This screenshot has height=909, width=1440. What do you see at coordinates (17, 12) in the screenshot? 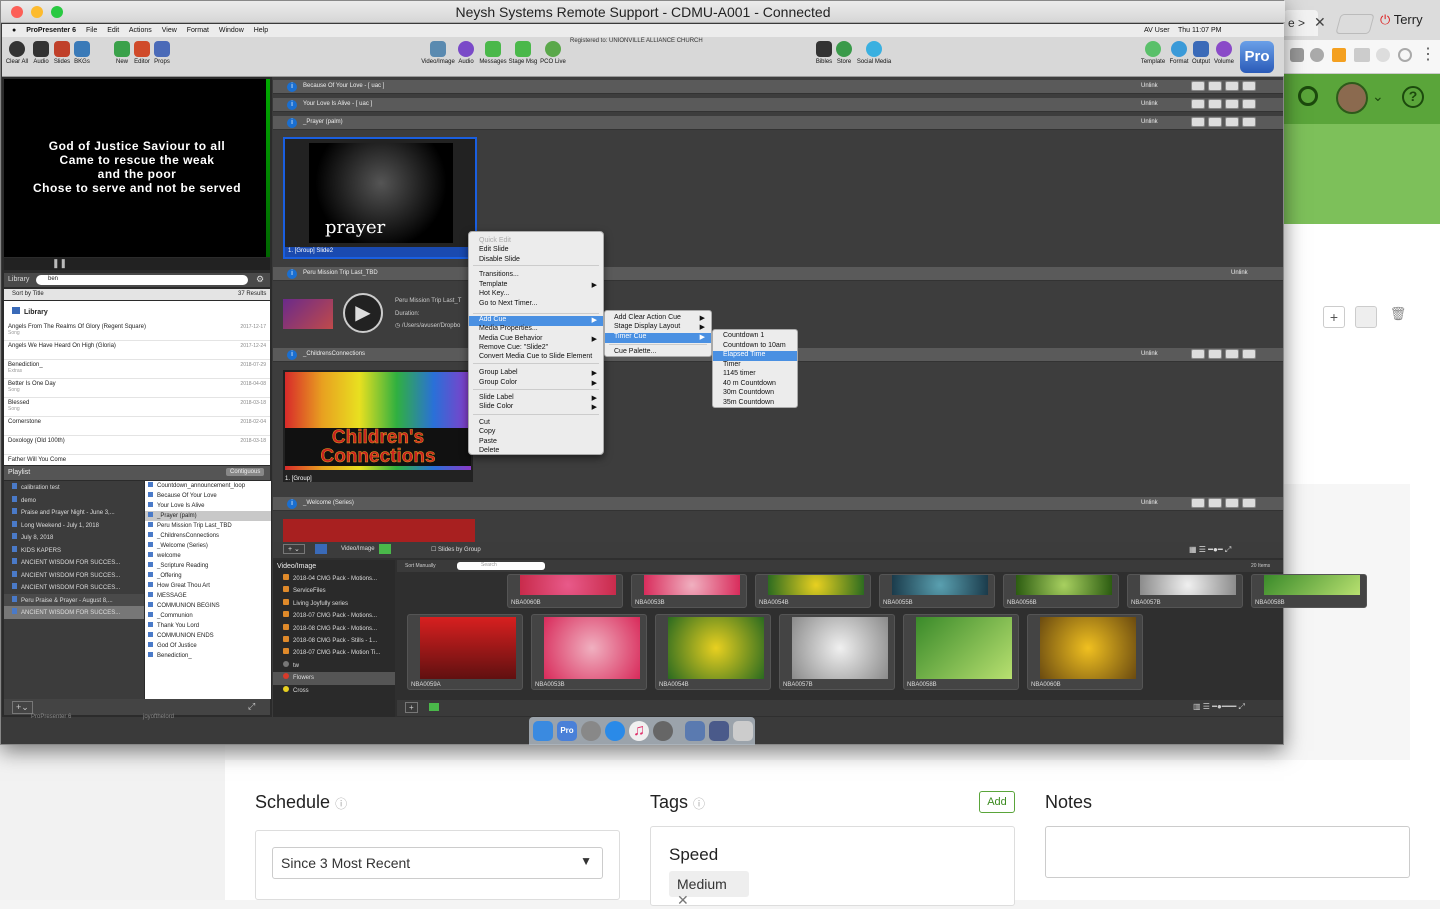
I see `close-window-button` at bounding box center [17, 12].